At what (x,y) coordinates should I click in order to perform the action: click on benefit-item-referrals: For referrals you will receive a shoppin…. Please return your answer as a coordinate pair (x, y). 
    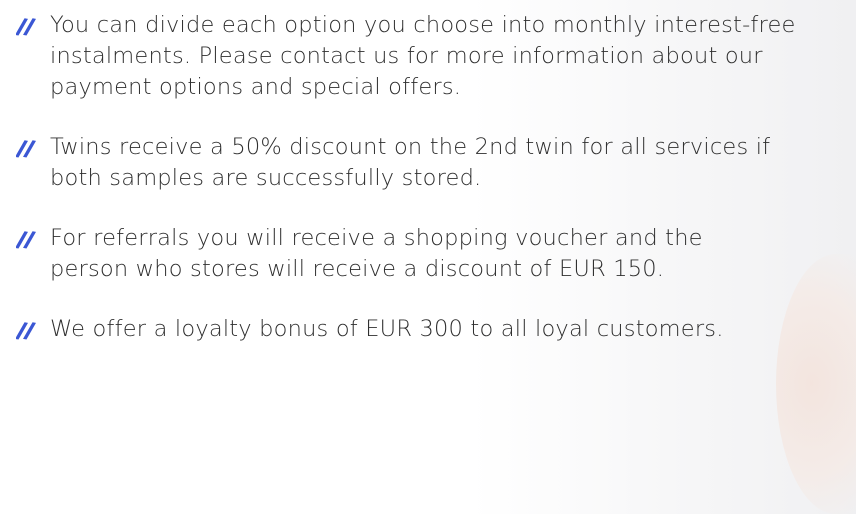
    Looking at the image, I should click on (431, 254).